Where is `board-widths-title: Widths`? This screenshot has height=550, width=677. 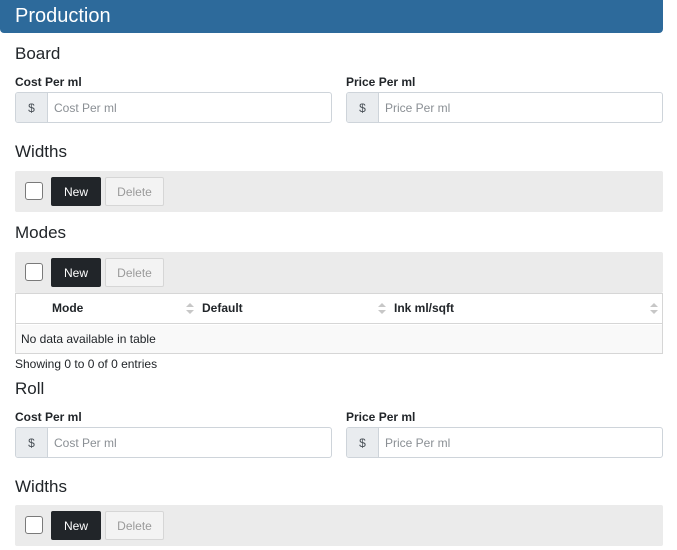
board-widths-title: Widths is located at coordinates (41, 151).